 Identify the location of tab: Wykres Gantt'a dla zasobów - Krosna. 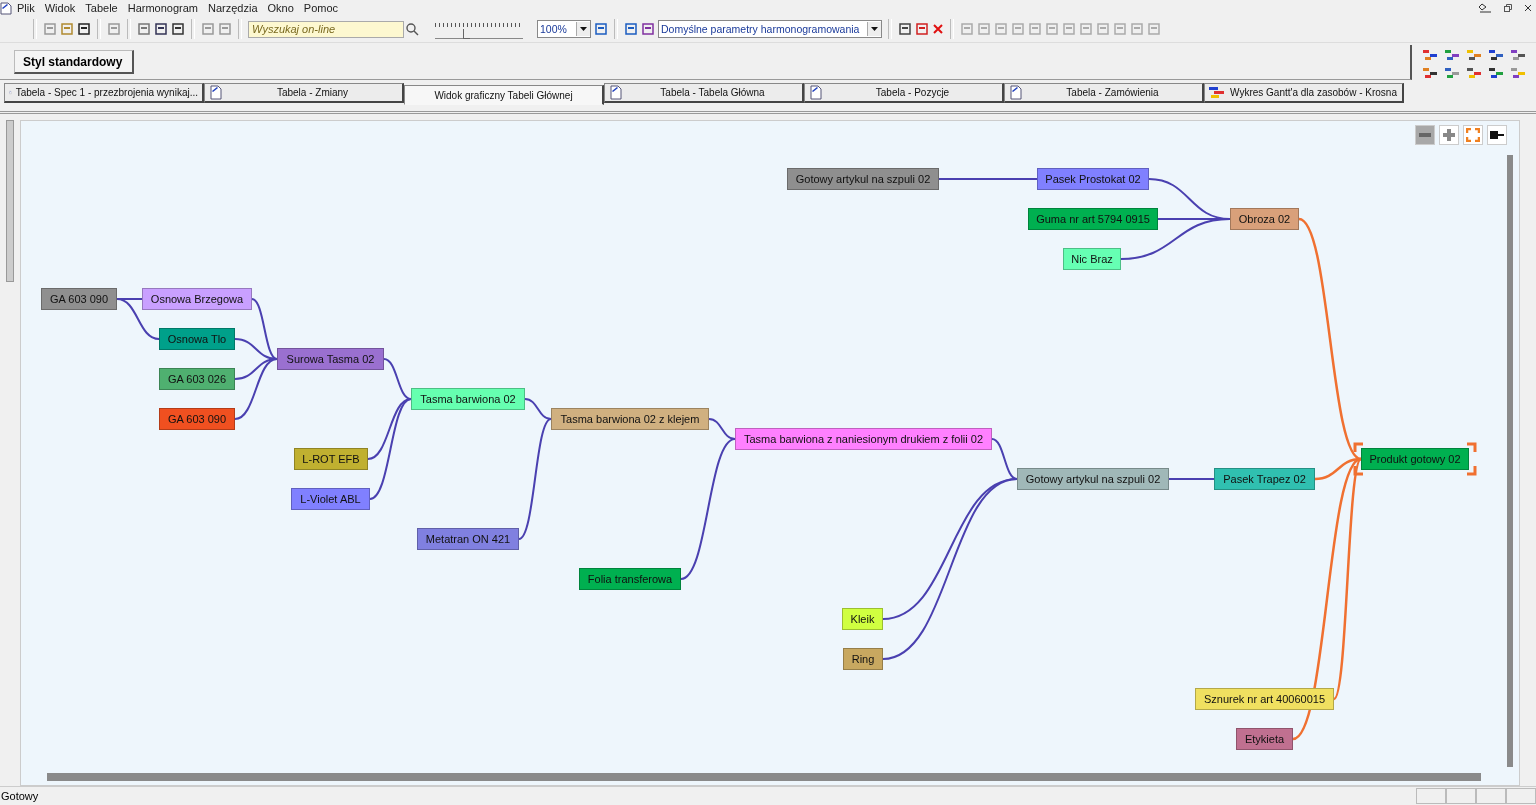
(1304, 93).